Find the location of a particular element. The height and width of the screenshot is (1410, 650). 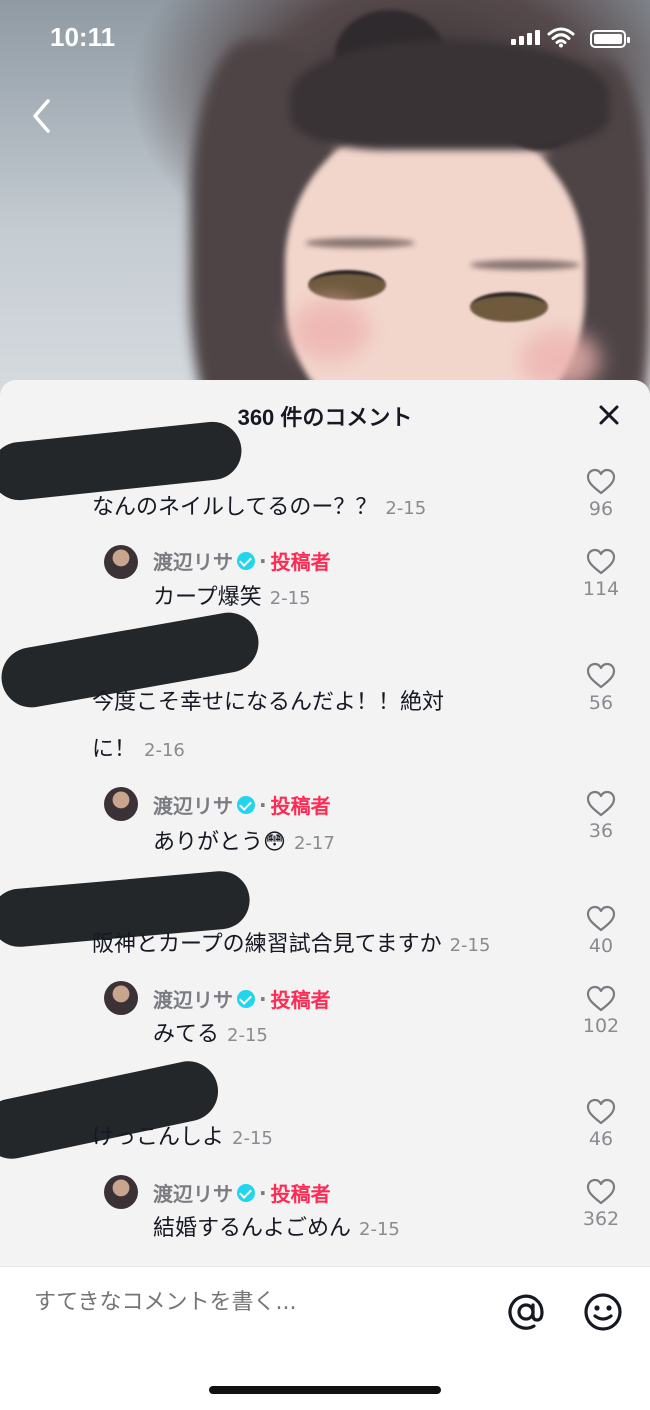

emoji-icon is located at coordinates (603, 1312).